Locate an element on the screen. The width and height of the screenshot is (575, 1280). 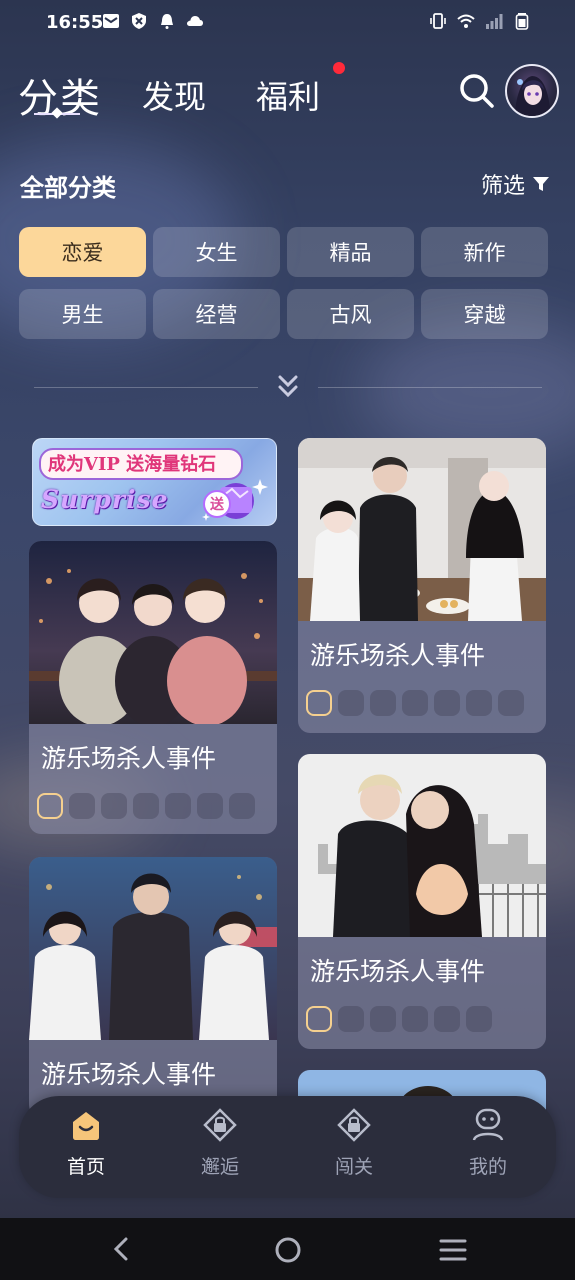
nav-label: 邂逅 is located at coordinates (219, 1167).